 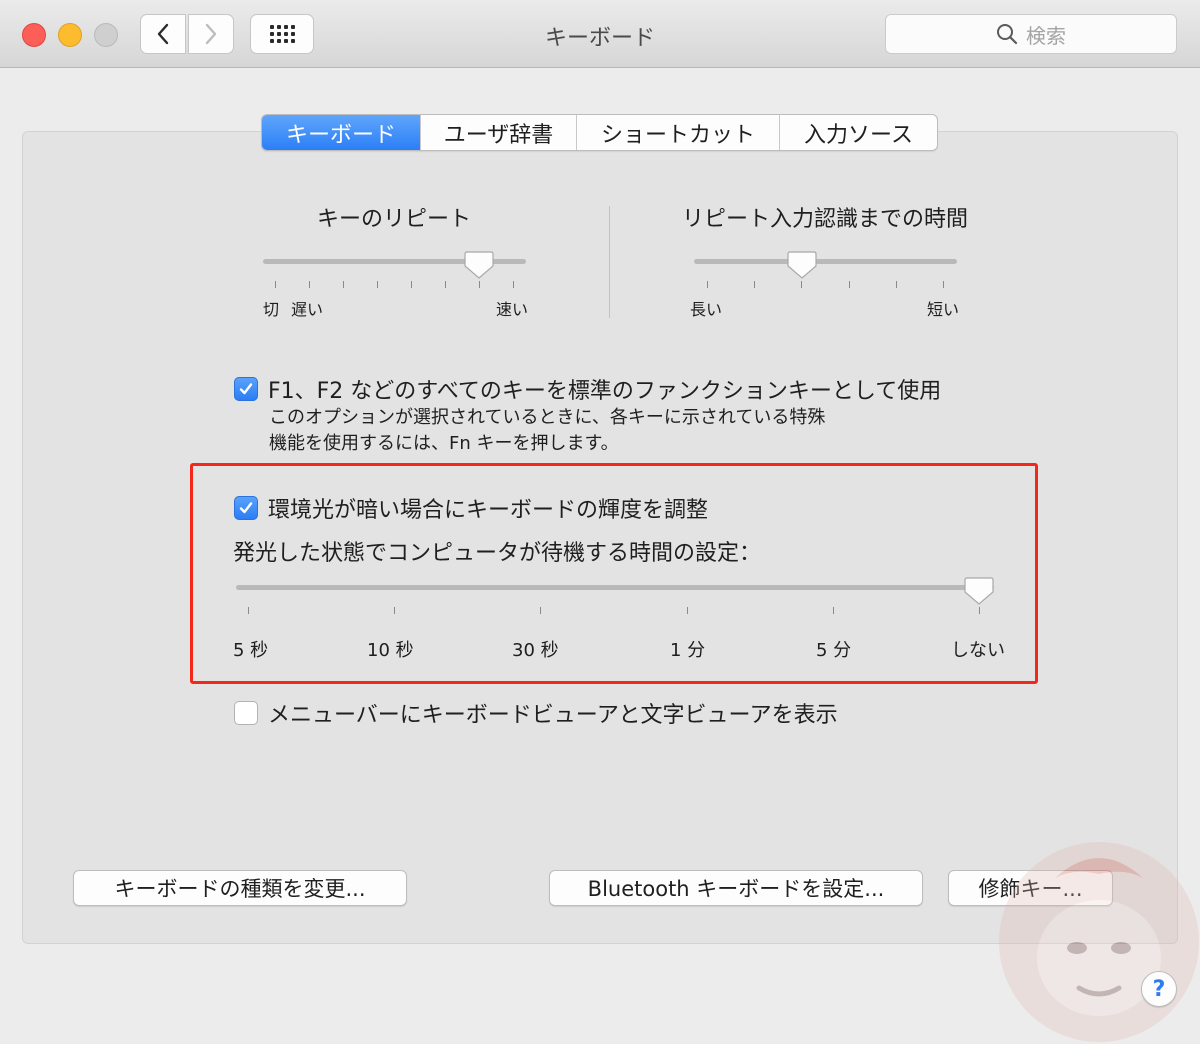 What do you see at coordinates (605, 391) in the screenshot?
I see `function-keys-label: F1、F2 などのすべてのキーを標準のファンクションキーとして使用` at bounding box center [605, 391].